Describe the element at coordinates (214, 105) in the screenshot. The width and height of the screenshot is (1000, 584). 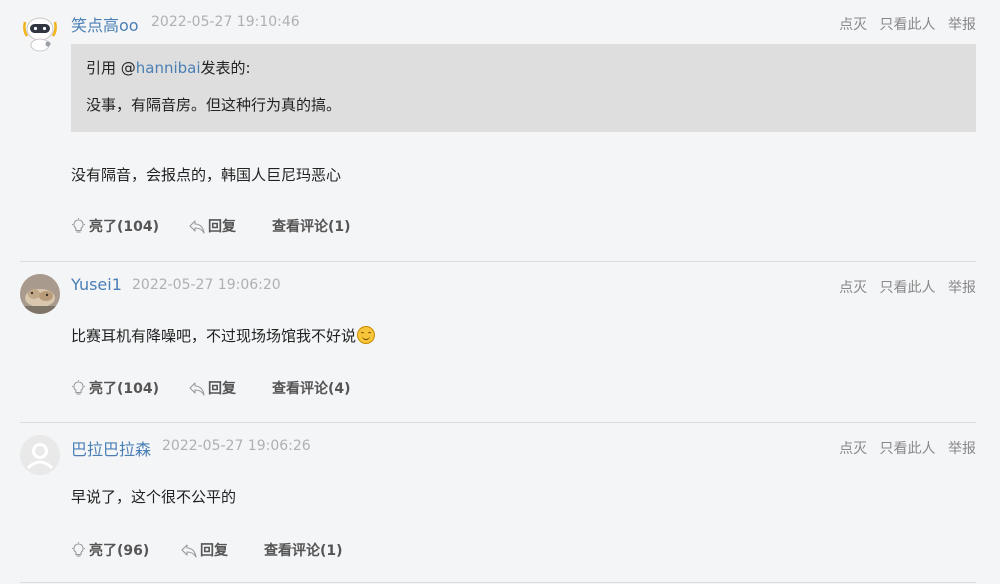
I see `quote-text: 没事，有隔音房。但这种行为真的搞。` at that location.